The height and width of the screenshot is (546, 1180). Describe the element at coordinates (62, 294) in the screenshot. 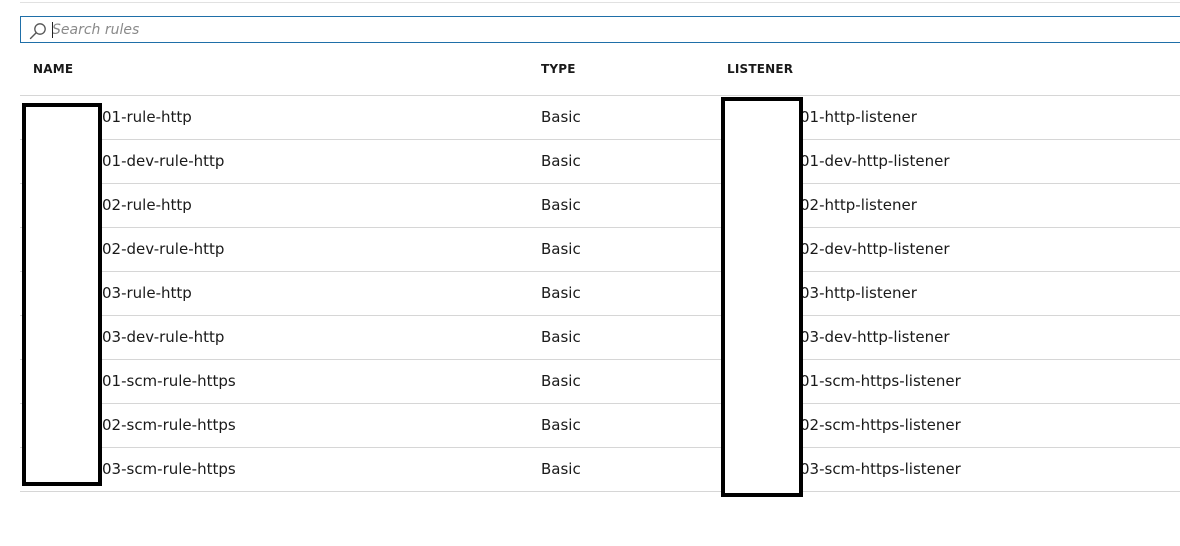

I see `redaction-box-name` at that location.